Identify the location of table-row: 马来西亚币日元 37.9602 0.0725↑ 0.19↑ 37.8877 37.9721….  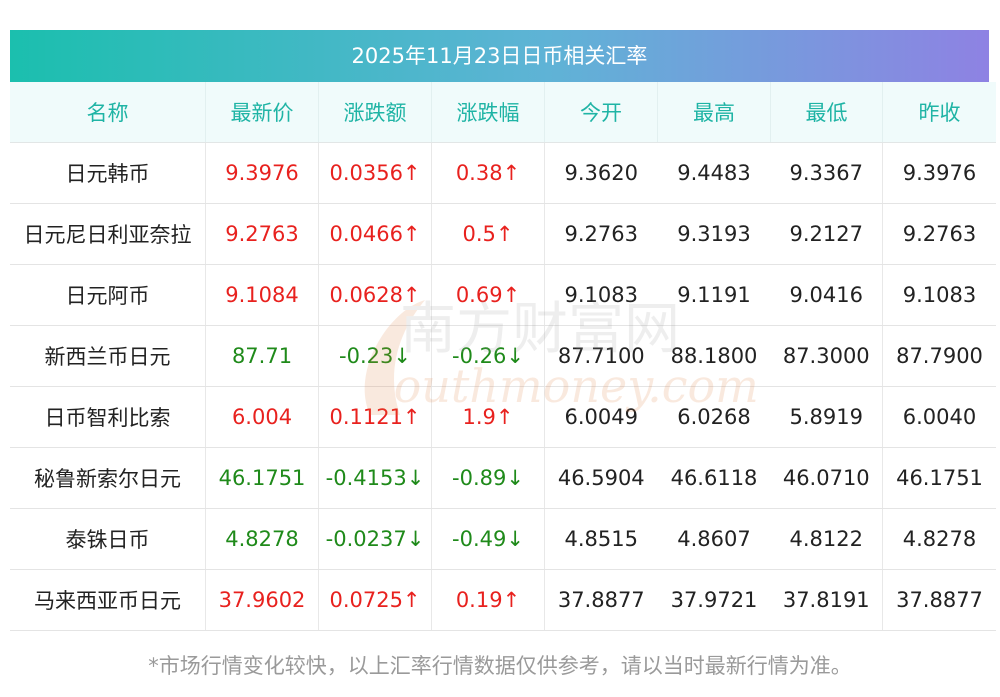
(503, 600).